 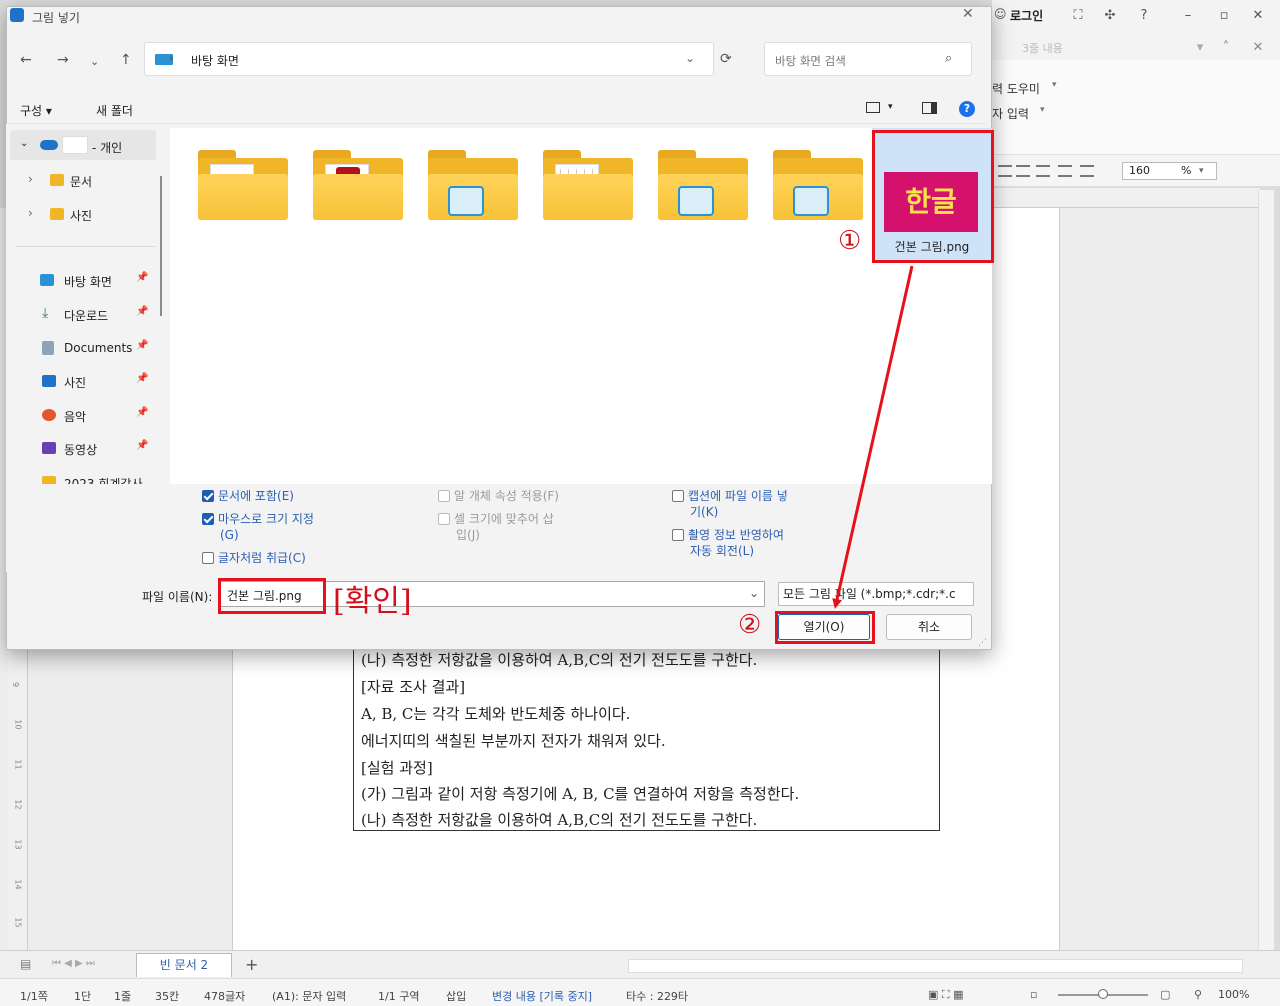 I want to click on arrow-line, so click(x=873, y=437).